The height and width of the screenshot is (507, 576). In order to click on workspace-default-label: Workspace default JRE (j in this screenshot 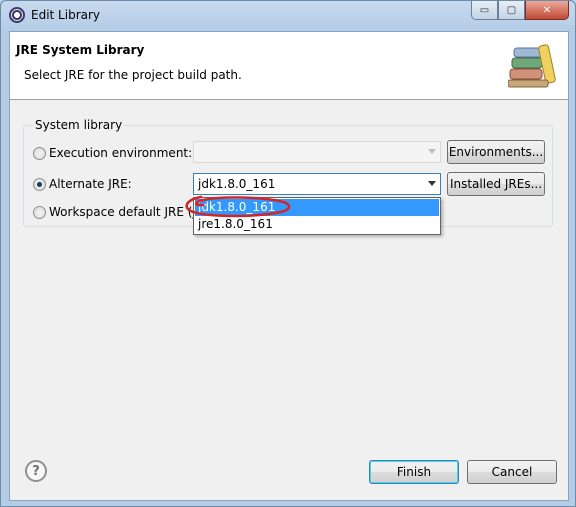, I will do `click(122, 212)`.